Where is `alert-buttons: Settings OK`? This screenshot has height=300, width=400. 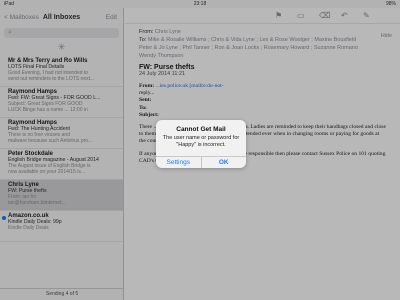 alert-buttons: Settings OK is located at coordinates (201, 162).